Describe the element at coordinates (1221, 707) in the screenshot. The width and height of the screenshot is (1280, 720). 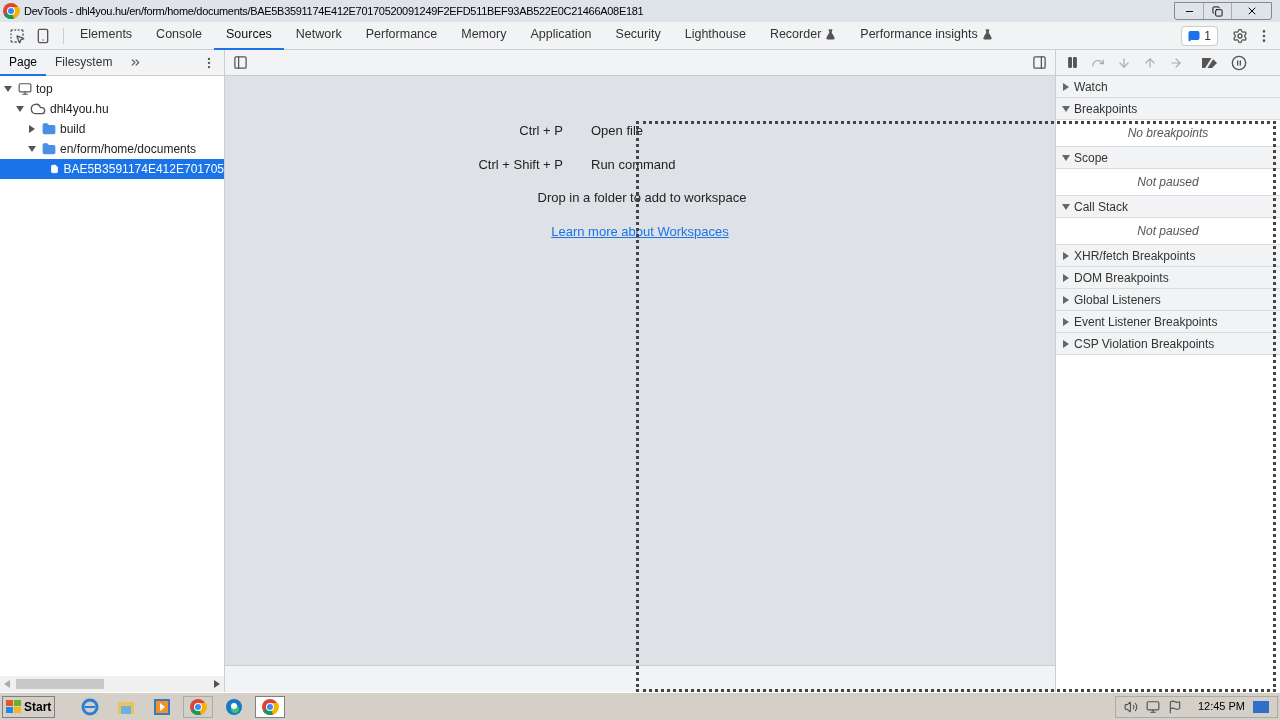
I see `clock: 12:45 PM` at that location.